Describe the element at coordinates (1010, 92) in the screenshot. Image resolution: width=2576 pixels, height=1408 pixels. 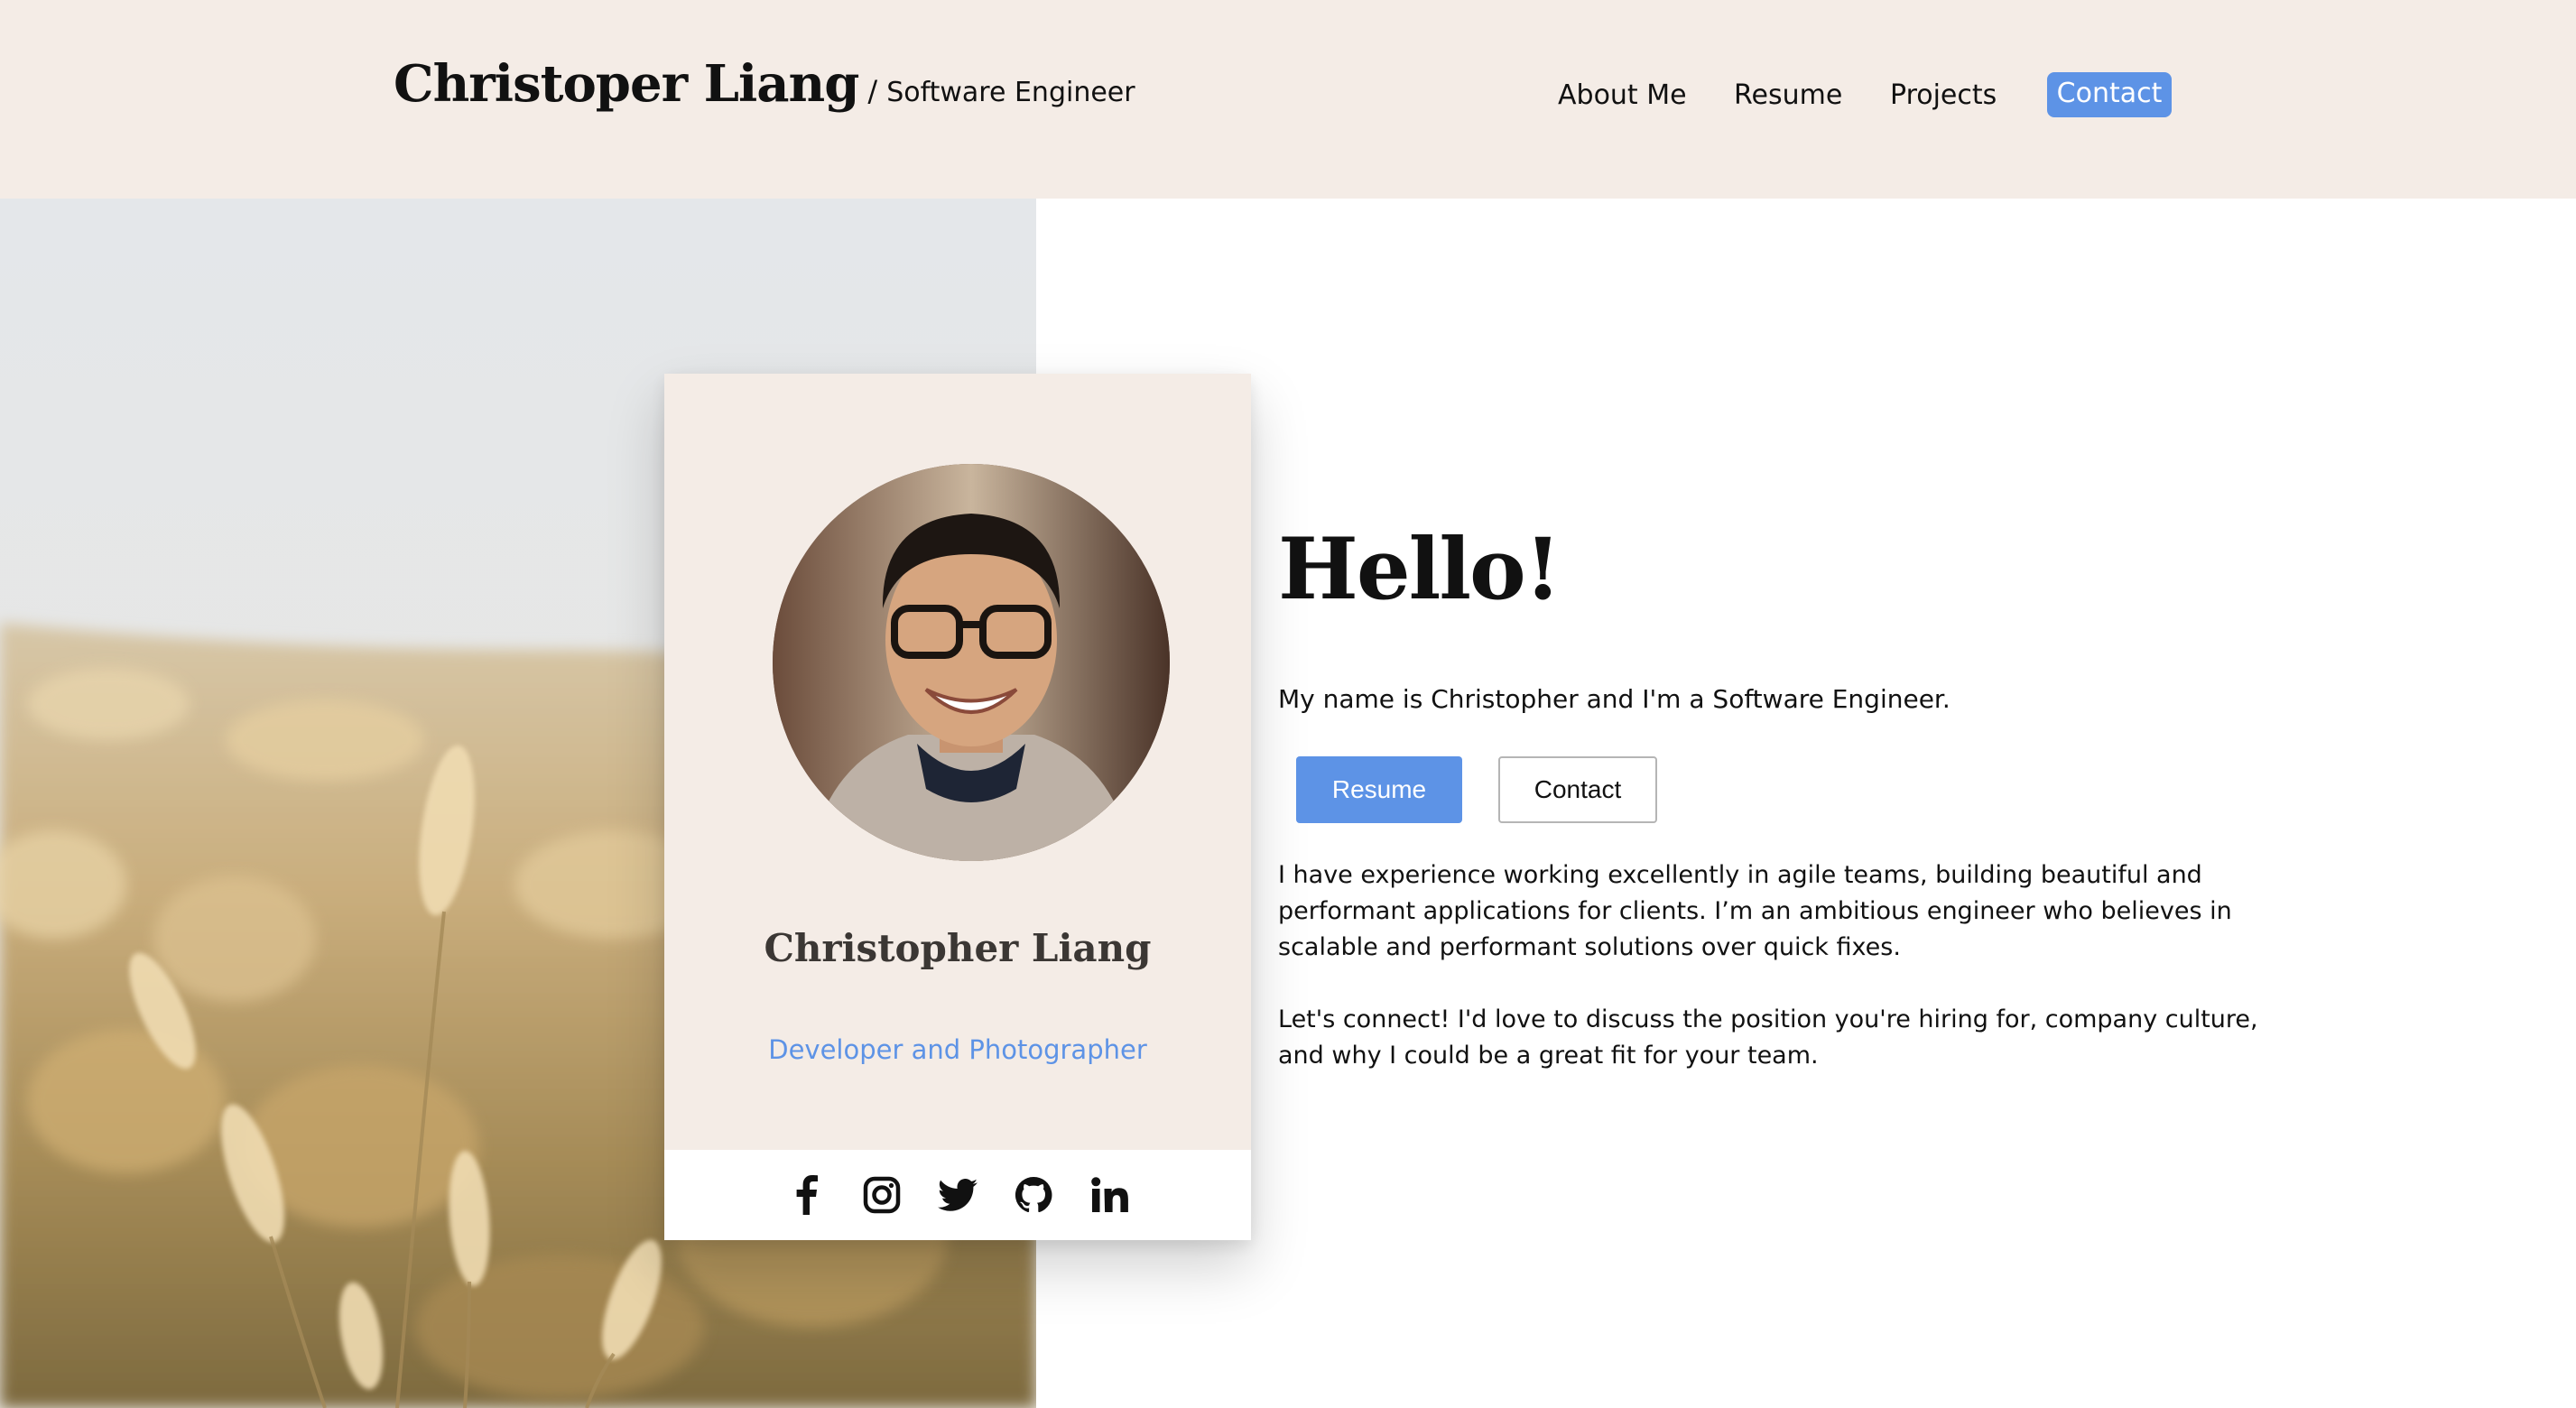
I see `brand-role: Software Engineer` at that location.